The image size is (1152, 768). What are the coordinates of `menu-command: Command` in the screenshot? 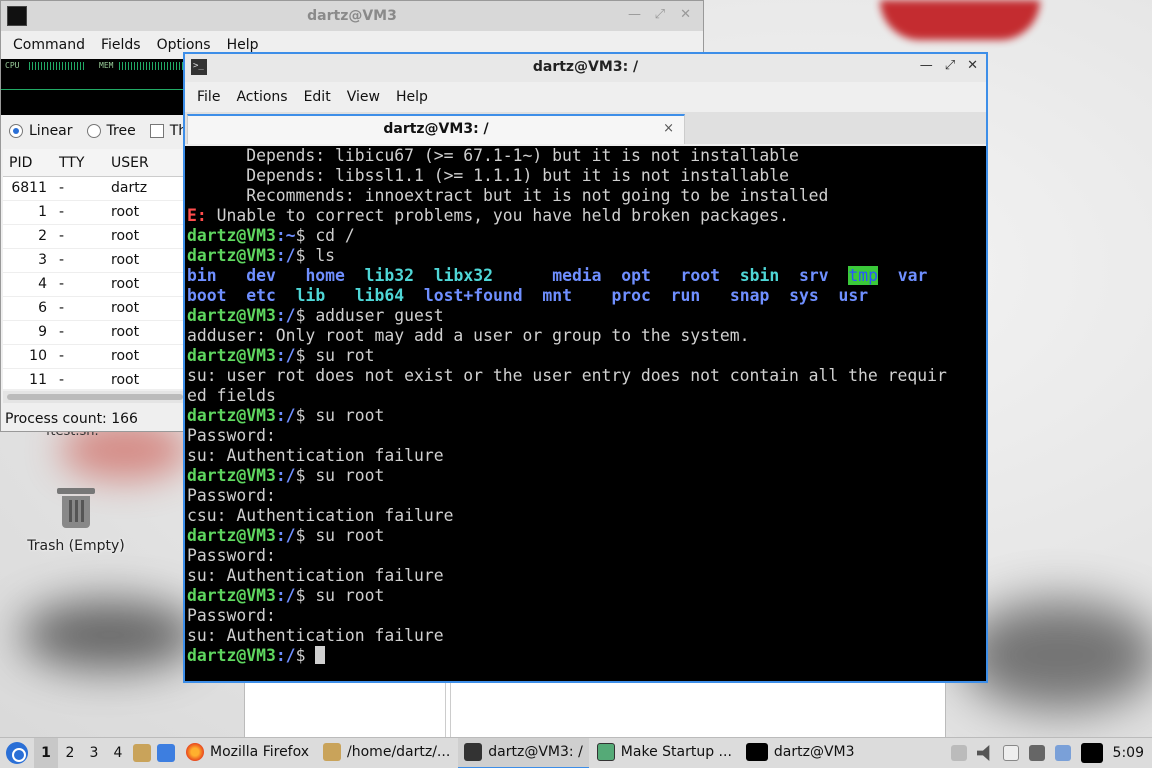 It's located at (49, 45).